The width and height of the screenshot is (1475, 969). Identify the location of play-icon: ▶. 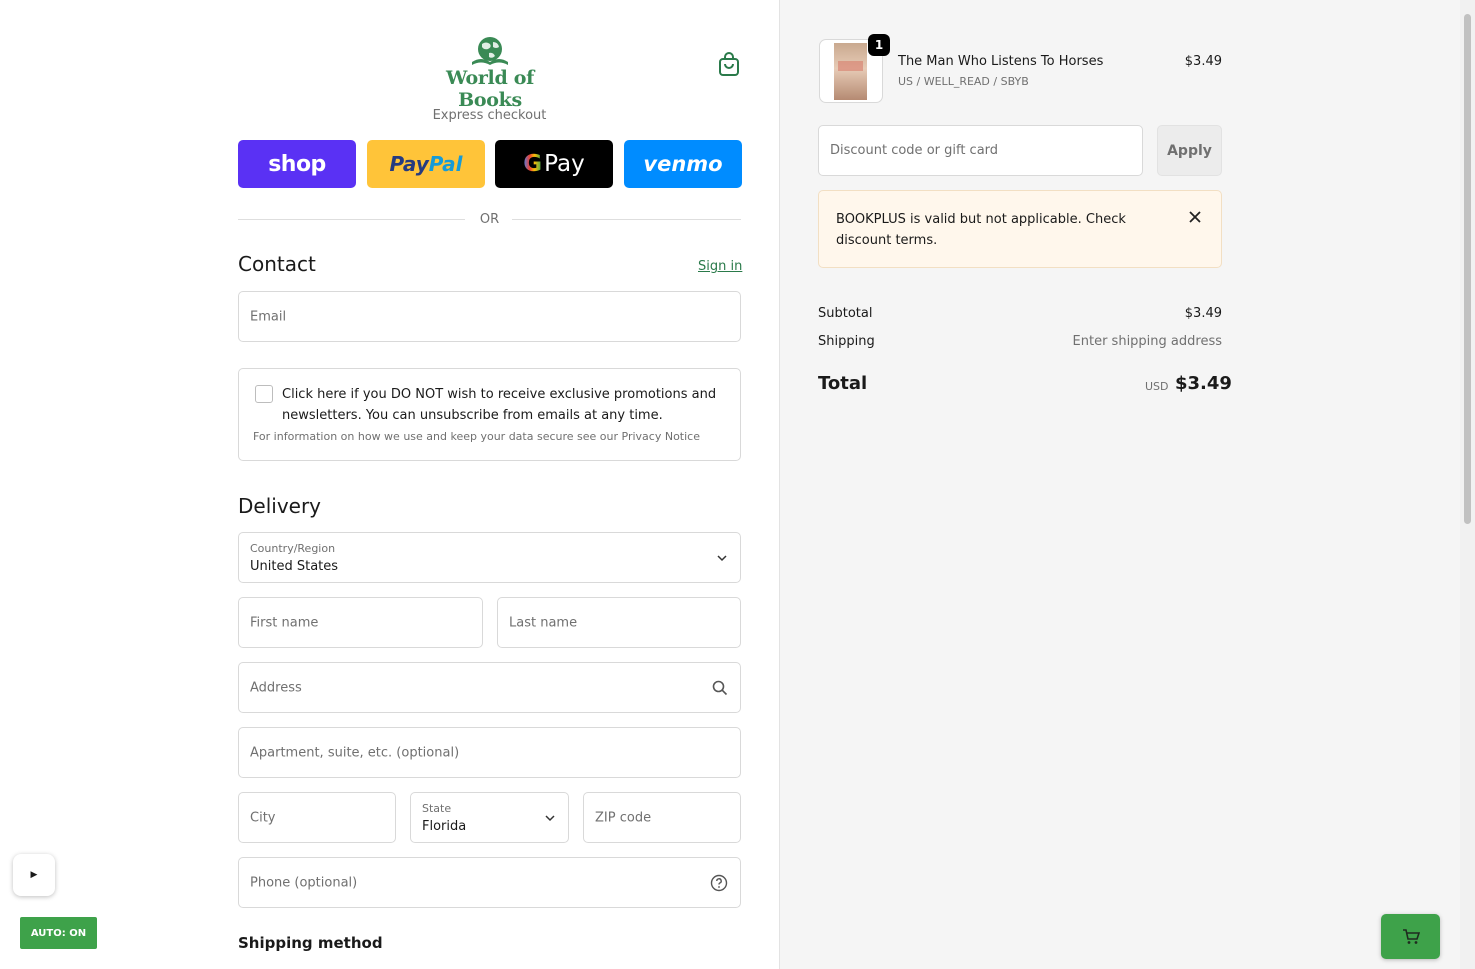
(34, 875).